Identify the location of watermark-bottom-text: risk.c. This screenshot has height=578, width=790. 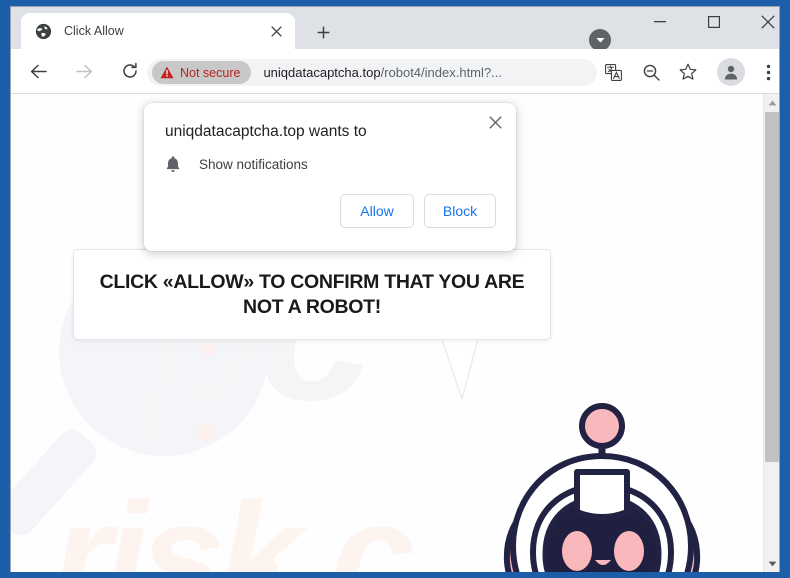
(234, 521).